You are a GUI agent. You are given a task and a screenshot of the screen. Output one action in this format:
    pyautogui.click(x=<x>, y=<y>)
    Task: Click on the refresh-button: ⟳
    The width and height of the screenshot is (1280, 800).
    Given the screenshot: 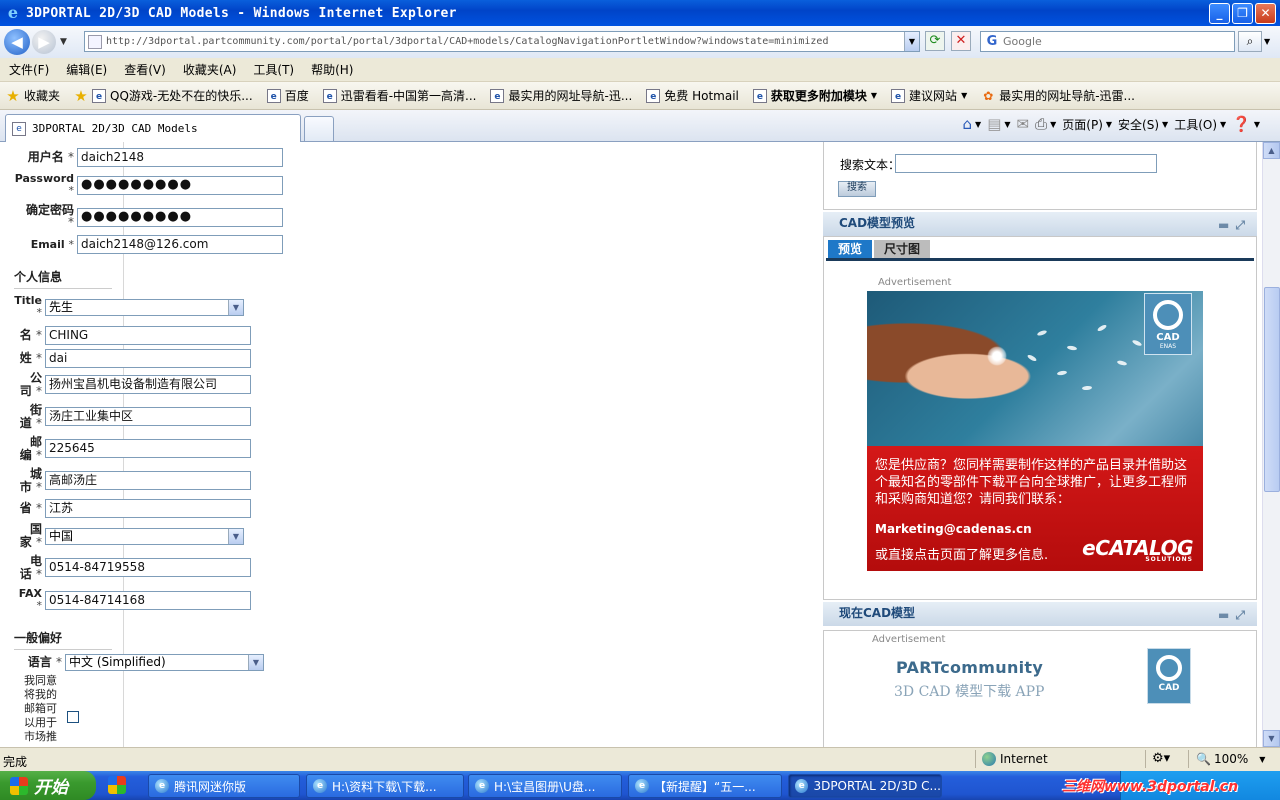 What is the action you would take?
    pyautogui.click(x=935, y=41)
    